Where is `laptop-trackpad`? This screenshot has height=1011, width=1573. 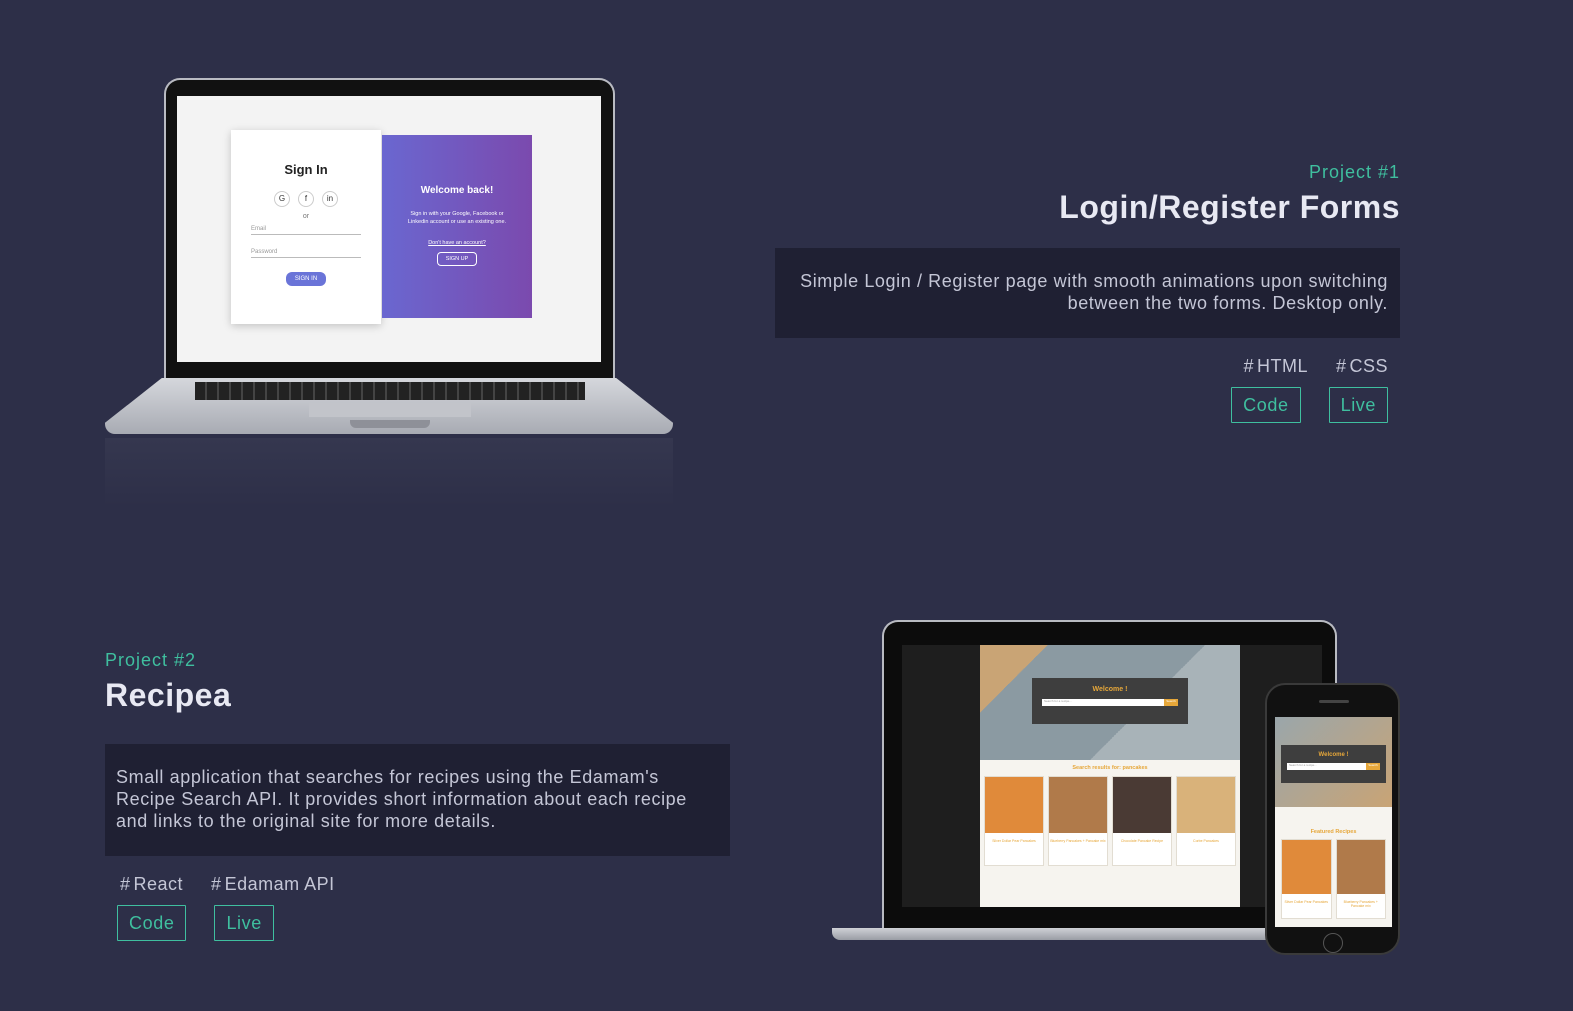
laptop-trackpad is located at coordinates (390, 410).